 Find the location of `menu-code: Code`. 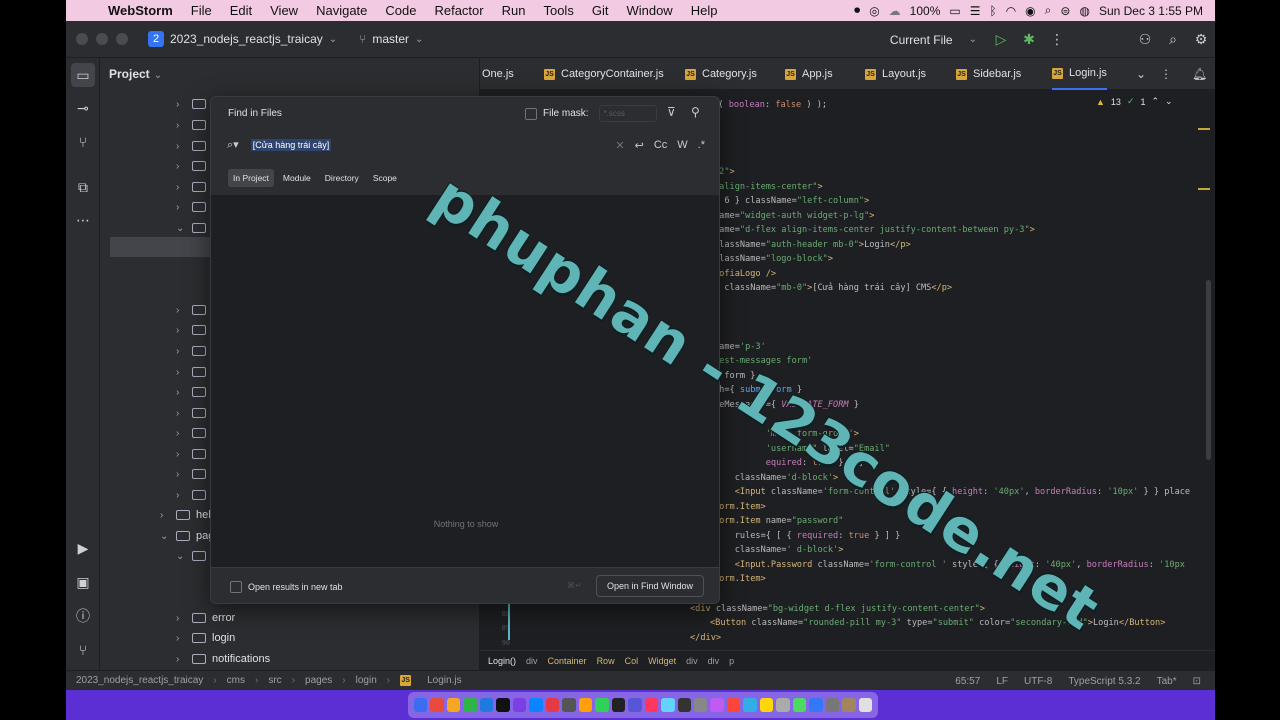

menu-code: Code is located at coordinates (400, 10).